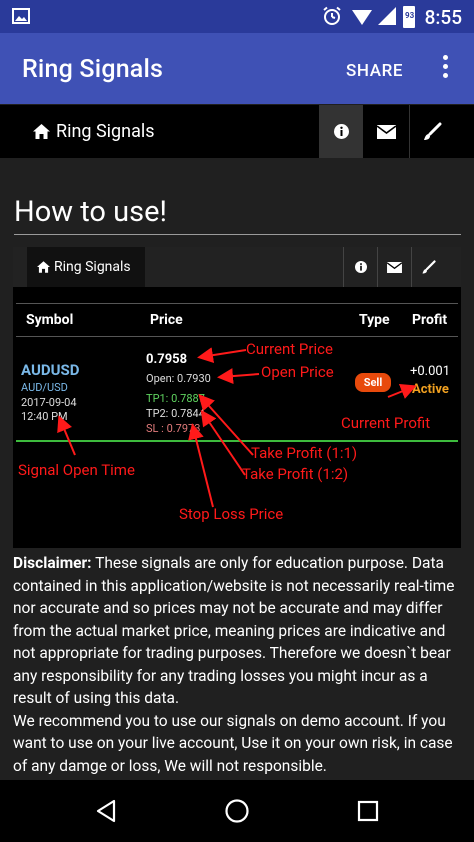 This screenshot has width=474, height=842. I want to click on page-title: How to use!, so click(90, 212).